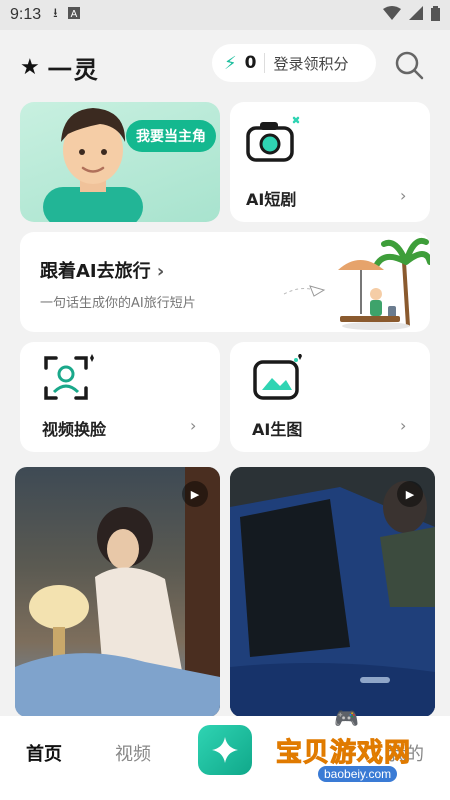 This screenshot has width=450, height=800. What do you see at coordinates (343, 753) in the screenshot?
I see `watermark-title: 宝贝游戏网` at bounding box center [343, 753].